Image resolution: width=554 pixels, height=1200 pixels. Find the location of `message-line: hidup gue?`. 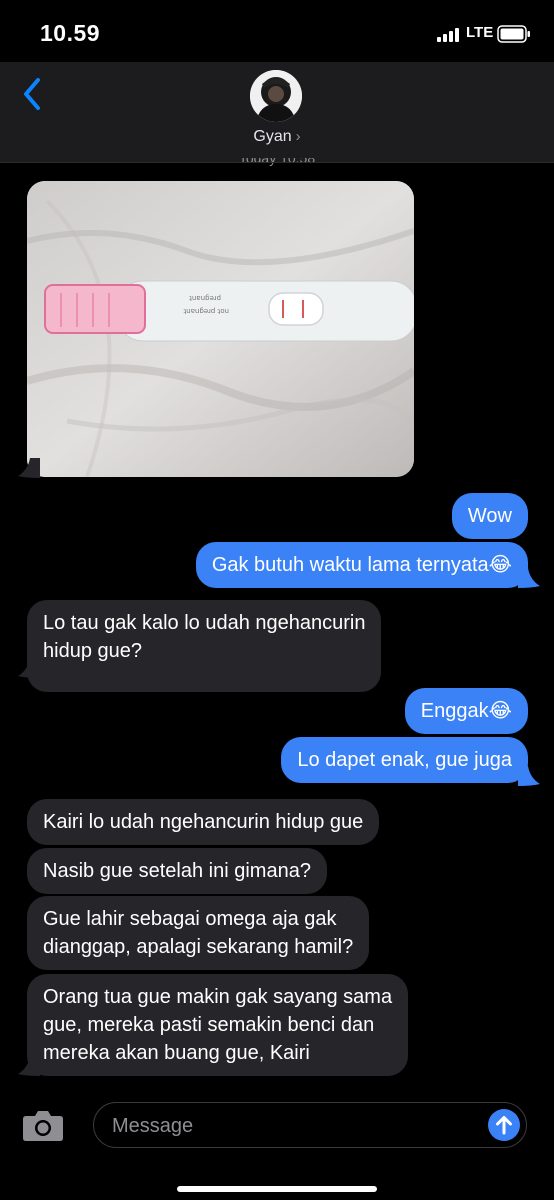

message-line: hidup gue? is located at coordinates (92, 651).